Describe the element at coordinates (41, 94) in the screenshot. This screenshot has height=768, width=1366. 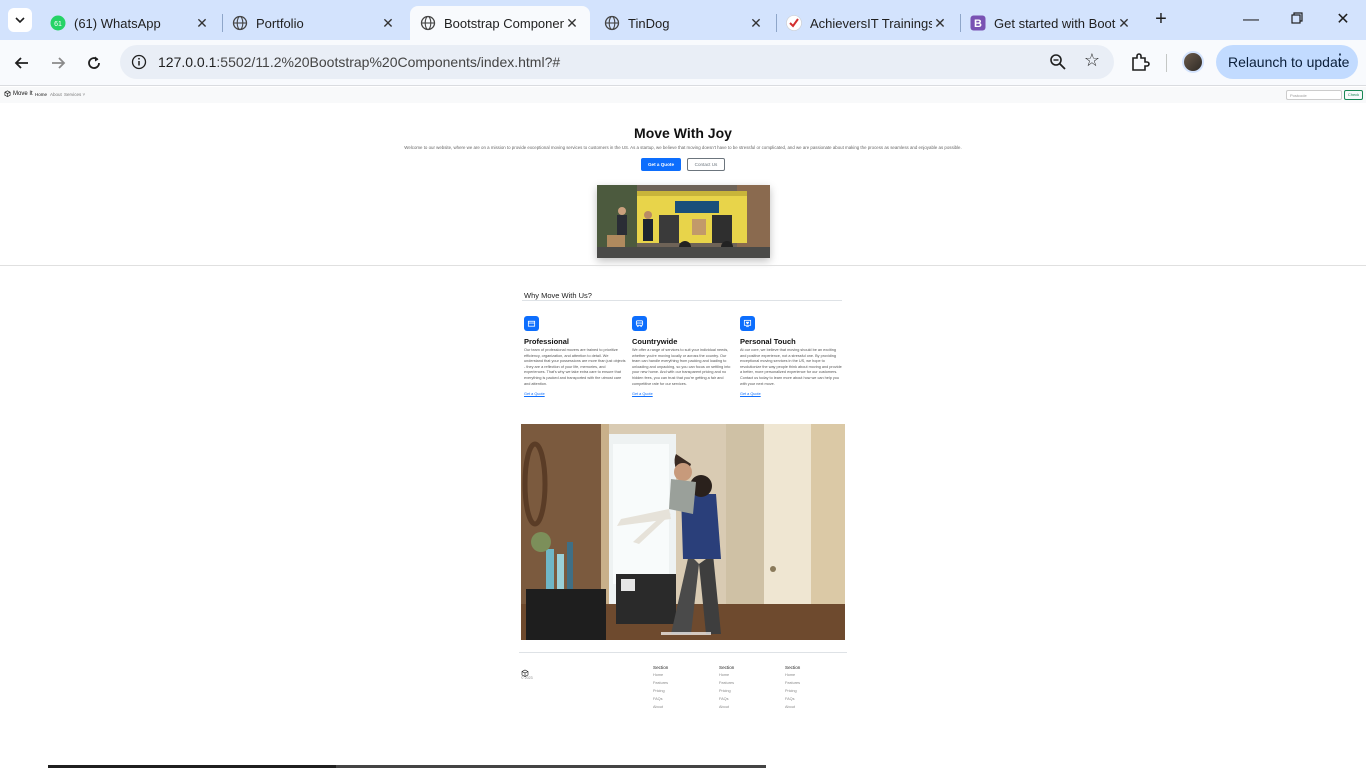
I see `nav-link-home: Home` at that location.